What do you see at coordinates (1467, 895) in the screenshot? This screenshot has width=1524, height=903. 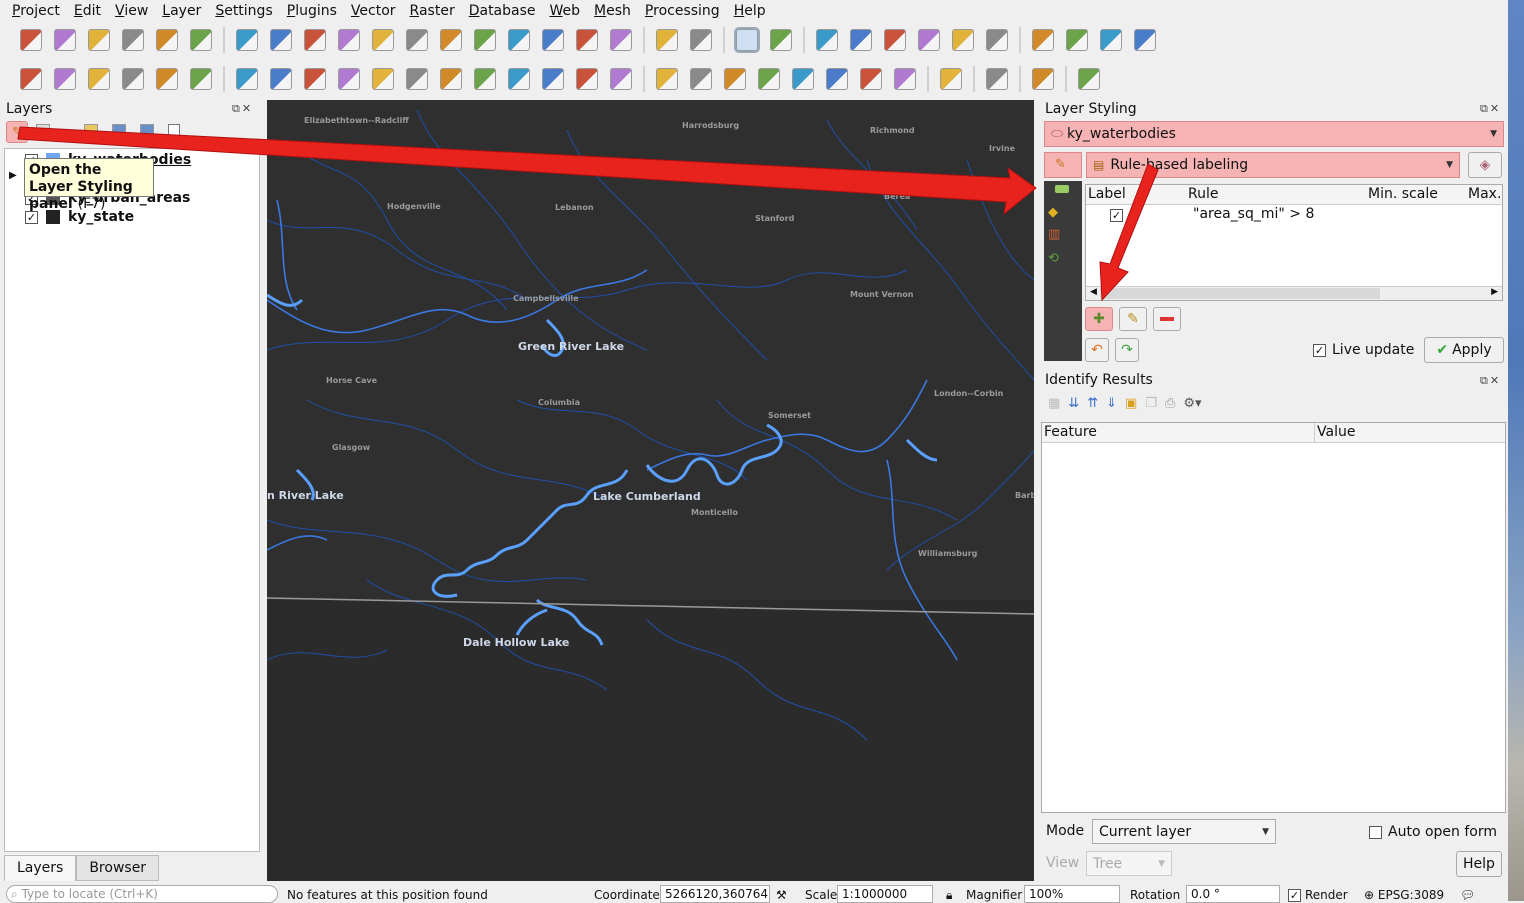 I see `messages-icon: 💬︎` at bounding box center [1467, 895].